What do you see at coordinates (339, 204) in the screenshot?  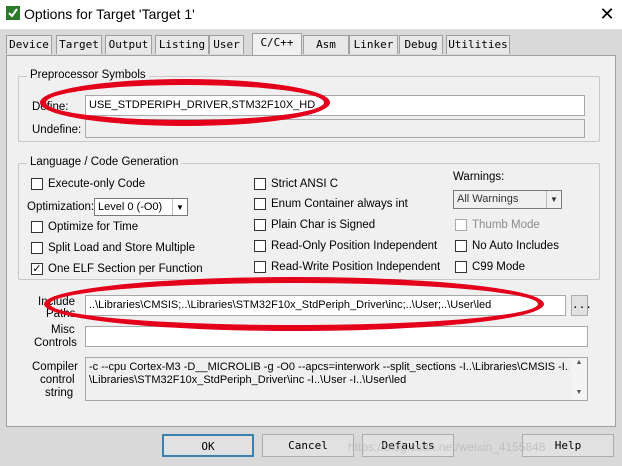 I see `enum-container-label: Enum Container always int` at bounding box center [339, 204].